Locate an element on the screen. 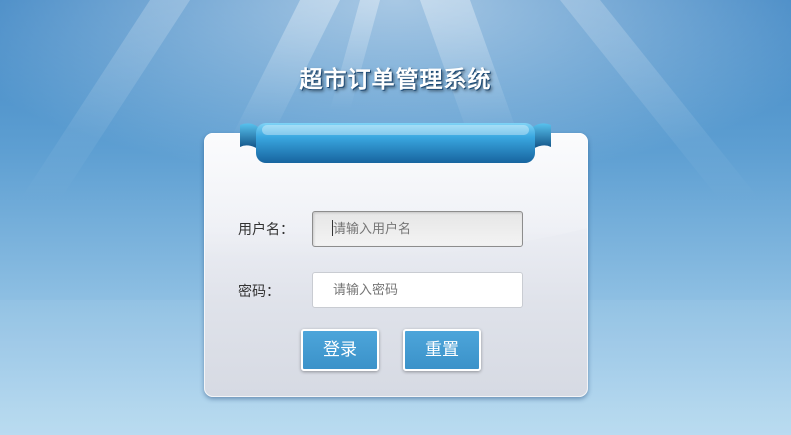  password-label: 密码： is located at coordinates (259, 292).